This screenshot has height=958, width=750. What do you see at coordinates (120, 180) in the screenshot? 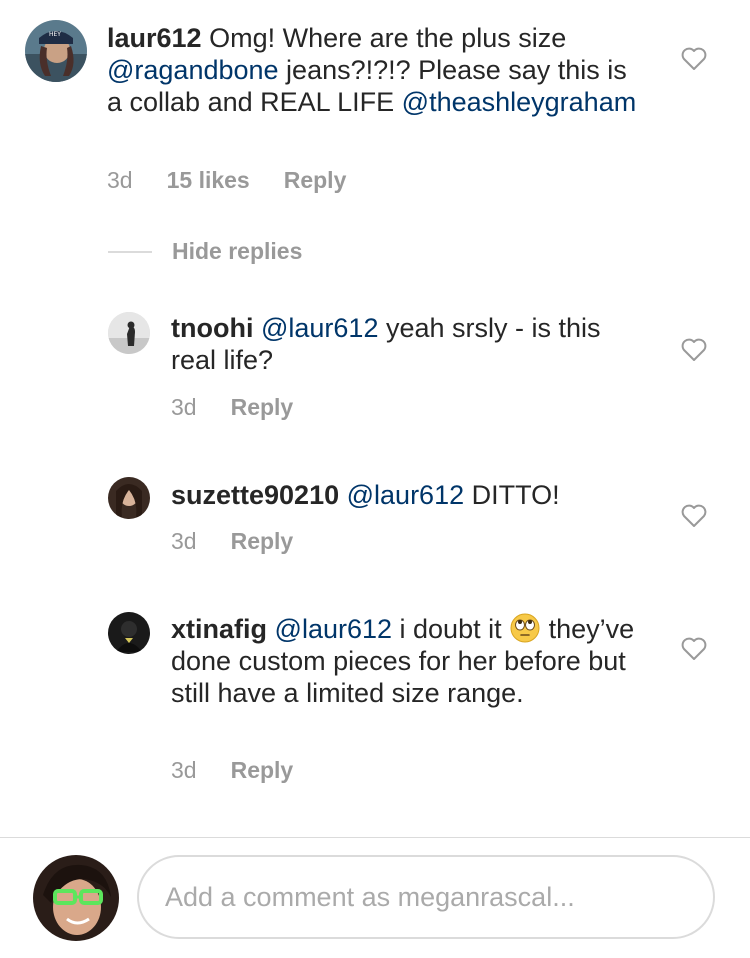
I see `comment-time: 3d` at bounding box center [120, 180].